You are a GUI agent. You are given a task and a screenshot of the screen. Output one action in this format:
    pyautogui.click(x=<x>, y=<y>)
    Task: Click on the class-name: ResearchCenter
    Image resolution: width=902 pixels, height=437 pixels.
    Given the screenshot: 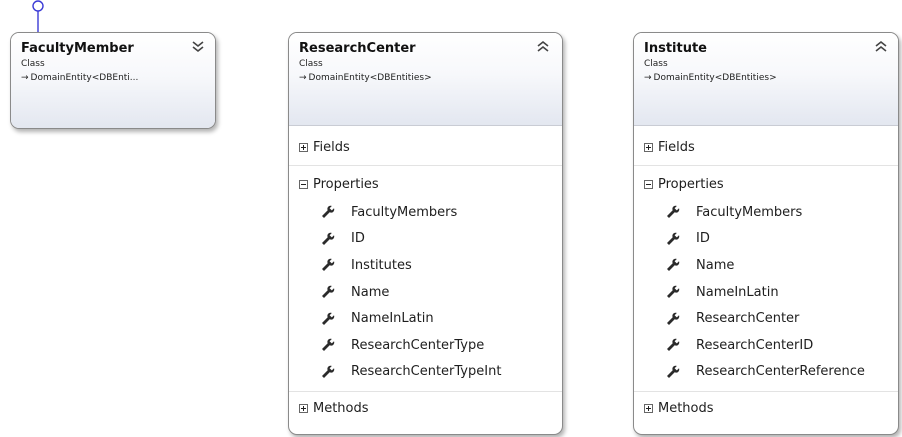 What is the action you would take?
    pyautogui.click(x=357, y=48)
    